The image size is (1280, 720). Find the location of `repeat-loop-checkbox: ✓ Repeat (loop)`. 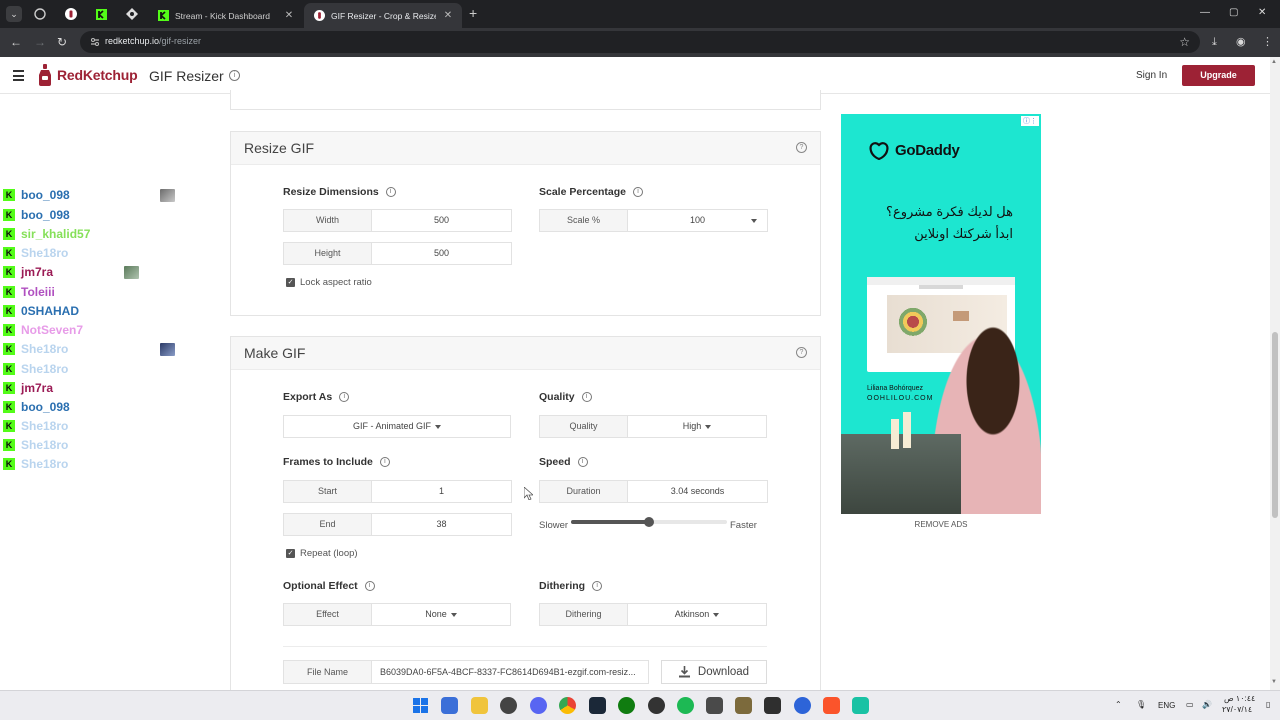

repeat-loop-checkbox: ✓ Repeat (loop) is located at coordinates (322, 553).